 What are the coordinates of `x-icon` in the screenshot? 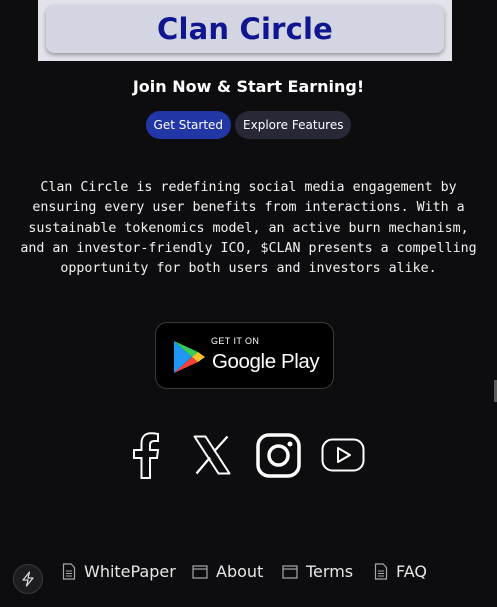 It's located at (212, 455).